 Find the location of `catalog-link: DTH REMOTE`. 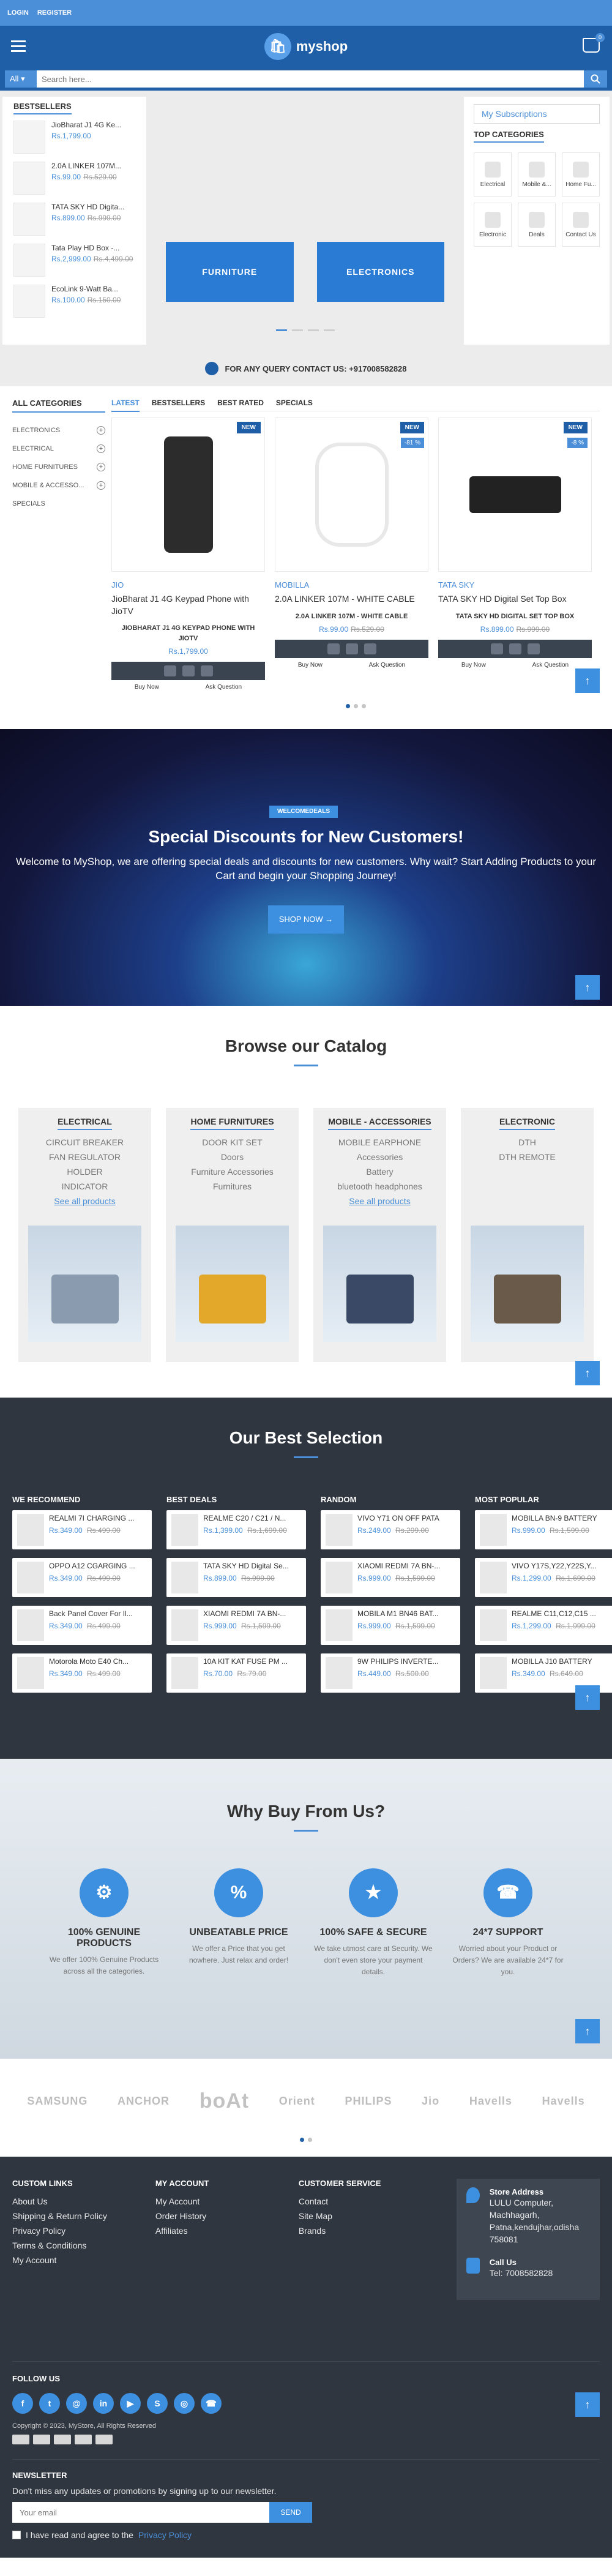

catalog-link: DTH REMOTE is located at coordinates (527, 1157).